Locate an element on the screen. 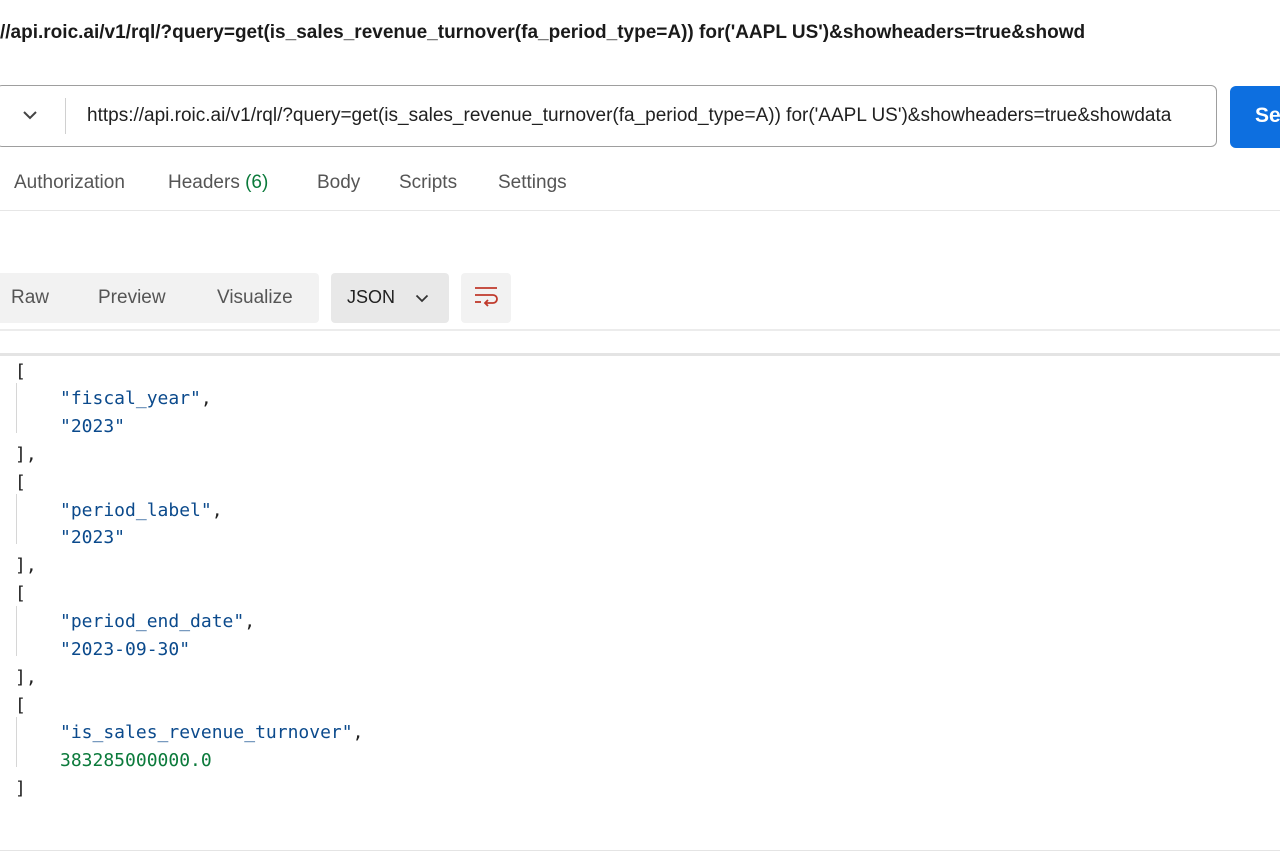 Image resolution: width=1280 pixels, height=853 pixels. view-tab-preview: Preview is located at coordinates (132, 298).